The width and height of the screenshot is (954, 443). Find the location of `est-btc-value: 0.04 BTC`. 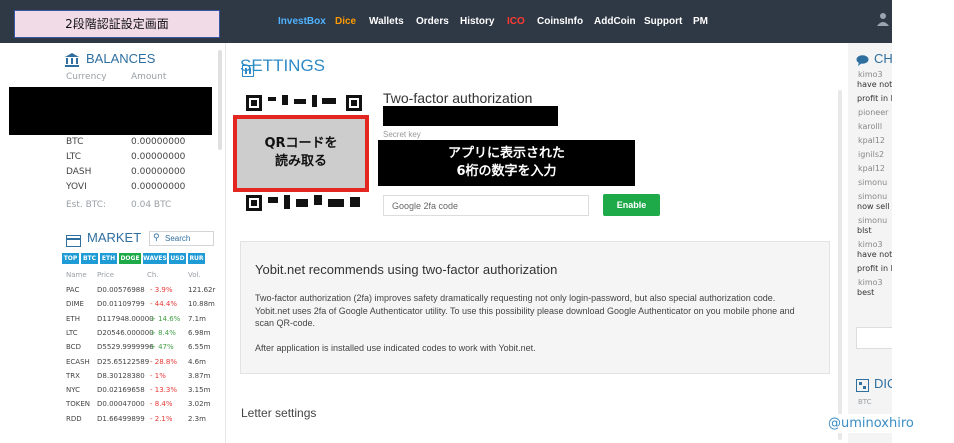

est-btc-value: 0.04 BTC is located at coordinates (151, 205).